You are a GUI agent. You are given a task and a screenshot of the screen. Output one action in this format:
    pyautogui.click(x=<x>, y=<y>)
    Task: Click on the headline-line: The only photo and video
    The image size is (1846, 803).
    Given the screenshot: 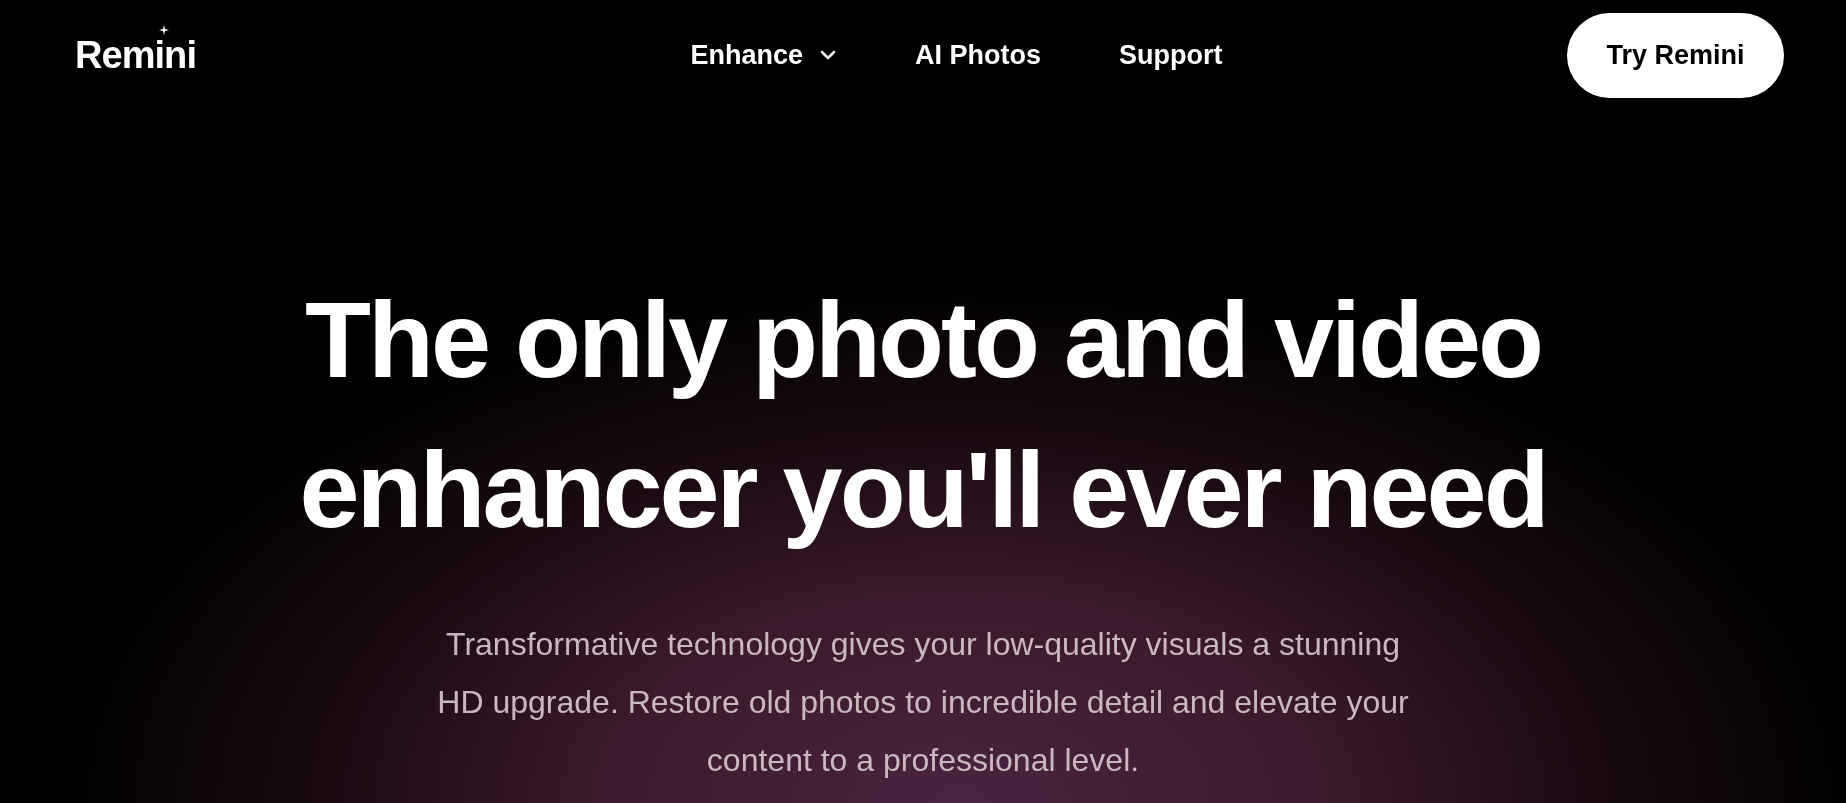 What is the action you would take?
    pyautogui.click(x=923, y=340)
    